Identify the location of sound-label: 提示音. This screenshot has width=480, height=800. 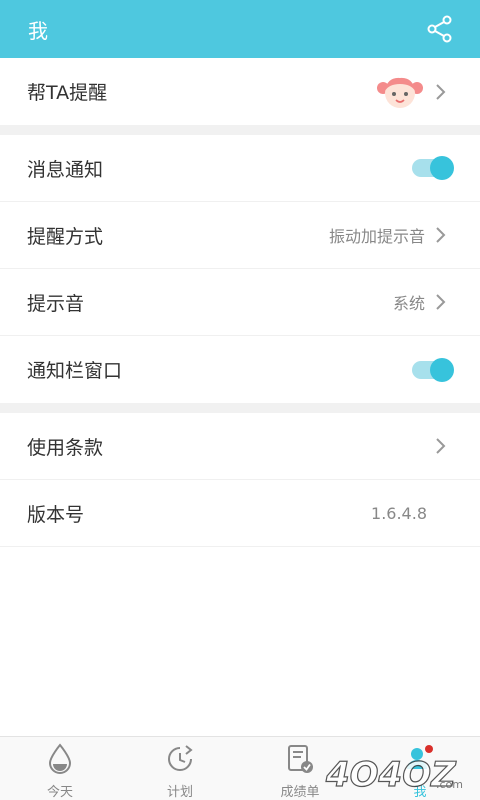
(56, 303).